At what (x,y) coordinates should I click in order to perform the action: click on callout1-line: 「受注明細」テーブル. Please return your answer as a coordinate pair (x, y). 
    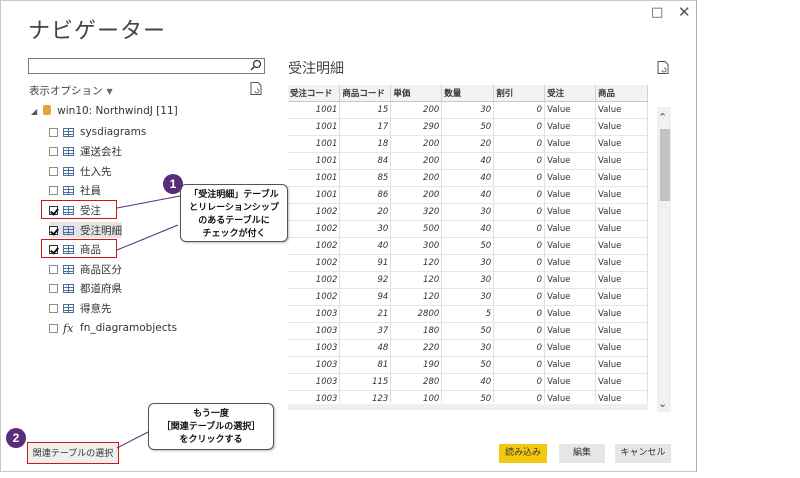
    Looking at the image, I should click on (234, 195).